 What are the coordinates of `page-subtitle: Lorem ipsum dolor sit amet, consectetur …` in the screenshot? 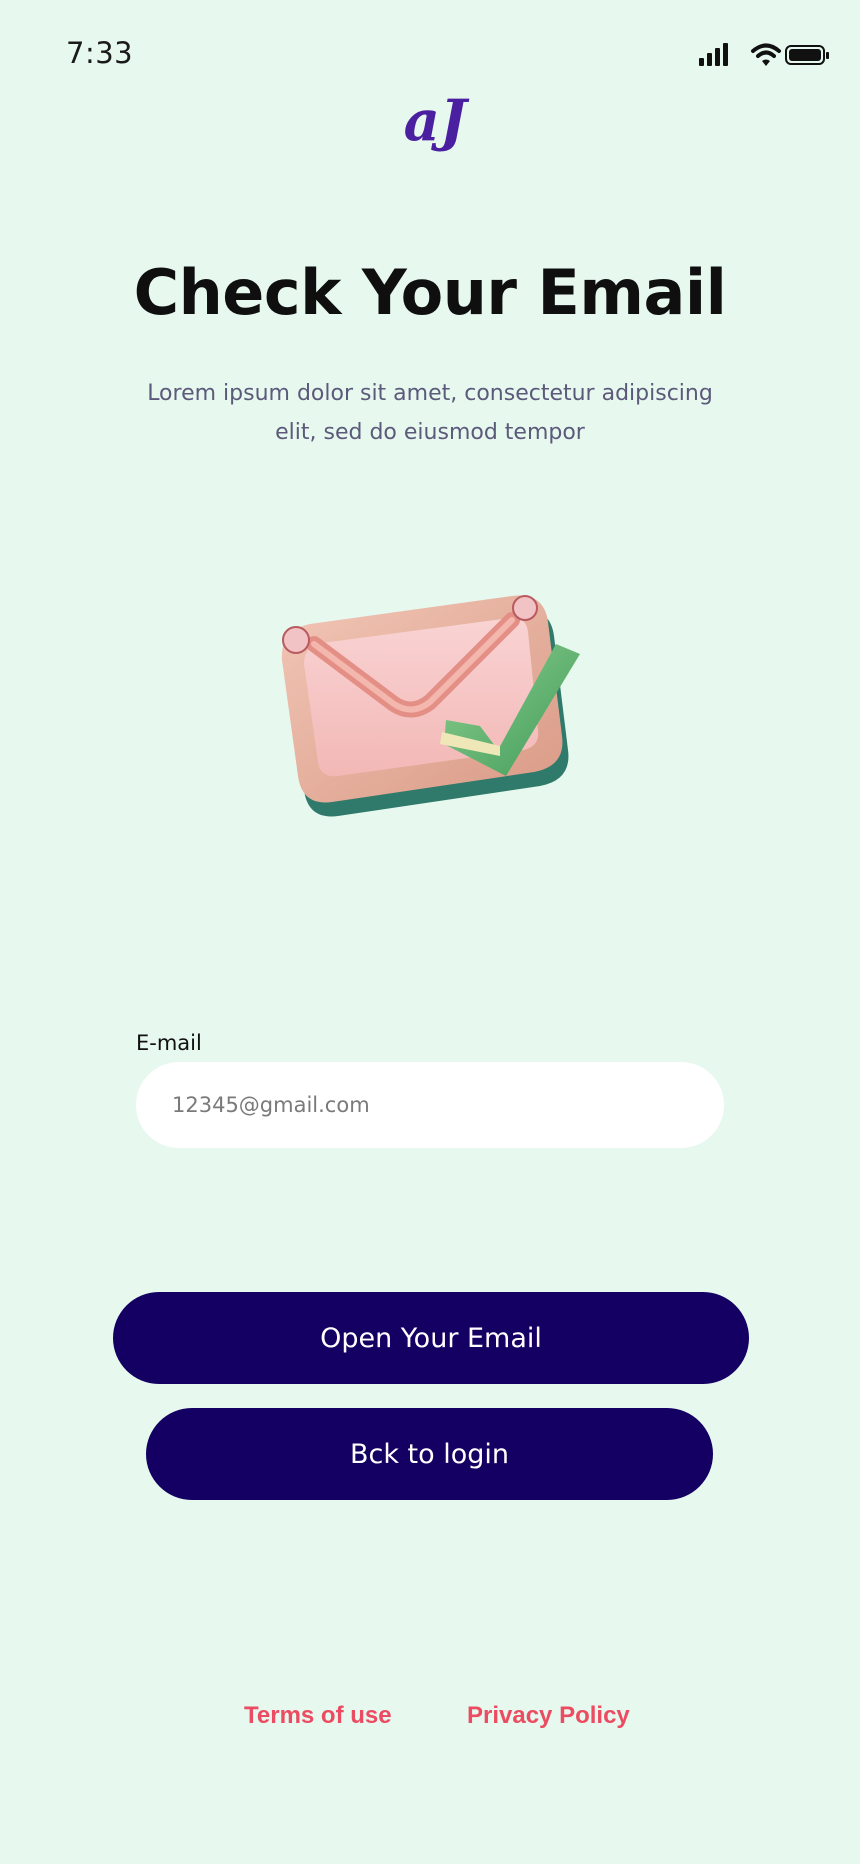 It's located at (430, 413).